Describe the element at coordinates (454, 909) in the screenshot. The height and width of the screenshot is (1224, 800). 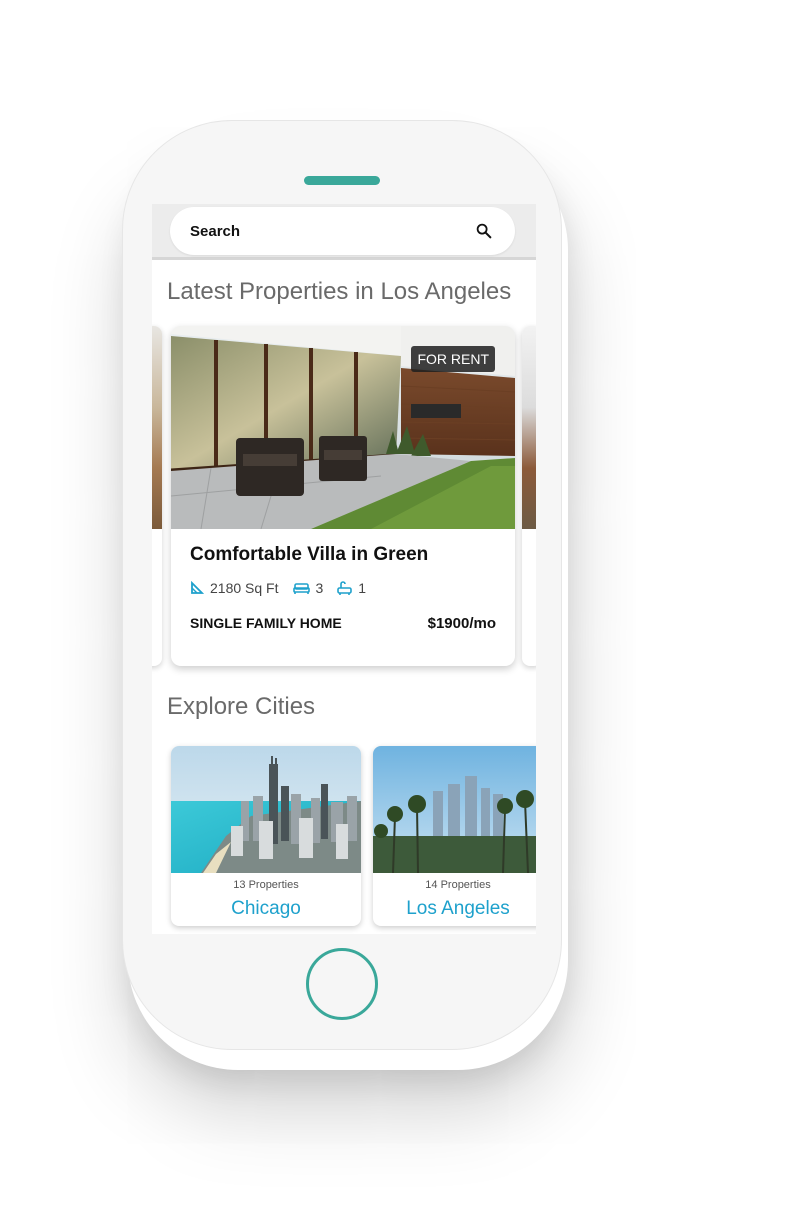
I see `city-name-los-angeles: Los Angeles` at that location.